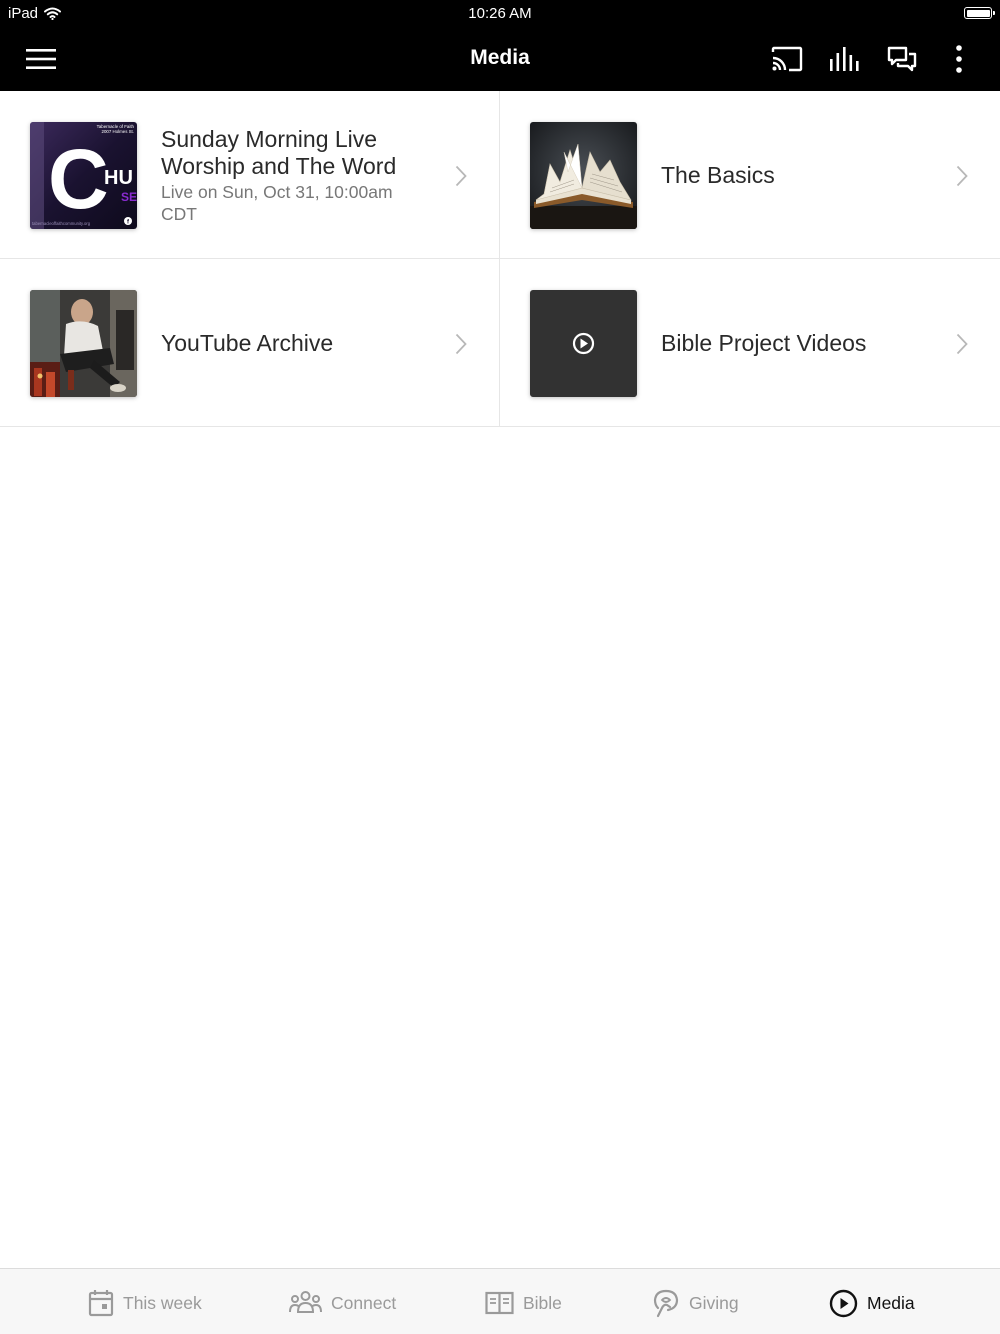  What do you see at coordinates (83, 343) in the screenshot?
I see `youtube-archive-thumbnail` at bounding box center [83, 343].